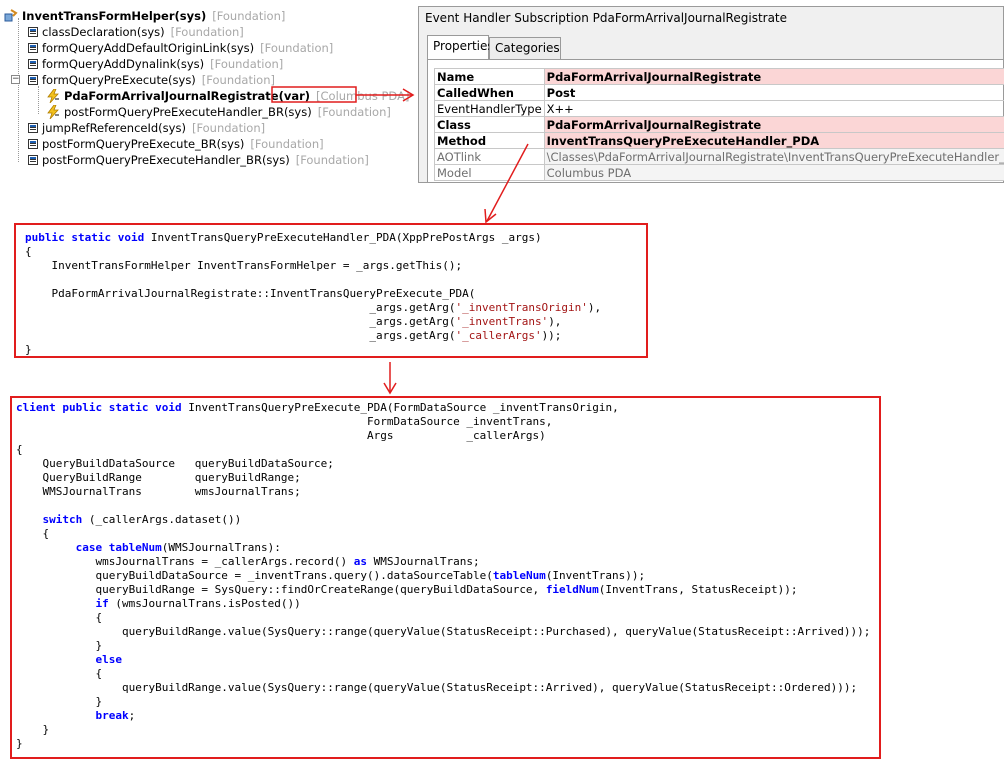 This screenshot has width=1004, height=768. Describe the element at coordinates (400, 240) in the screenshot. I see `annotation-arrows` at that location.